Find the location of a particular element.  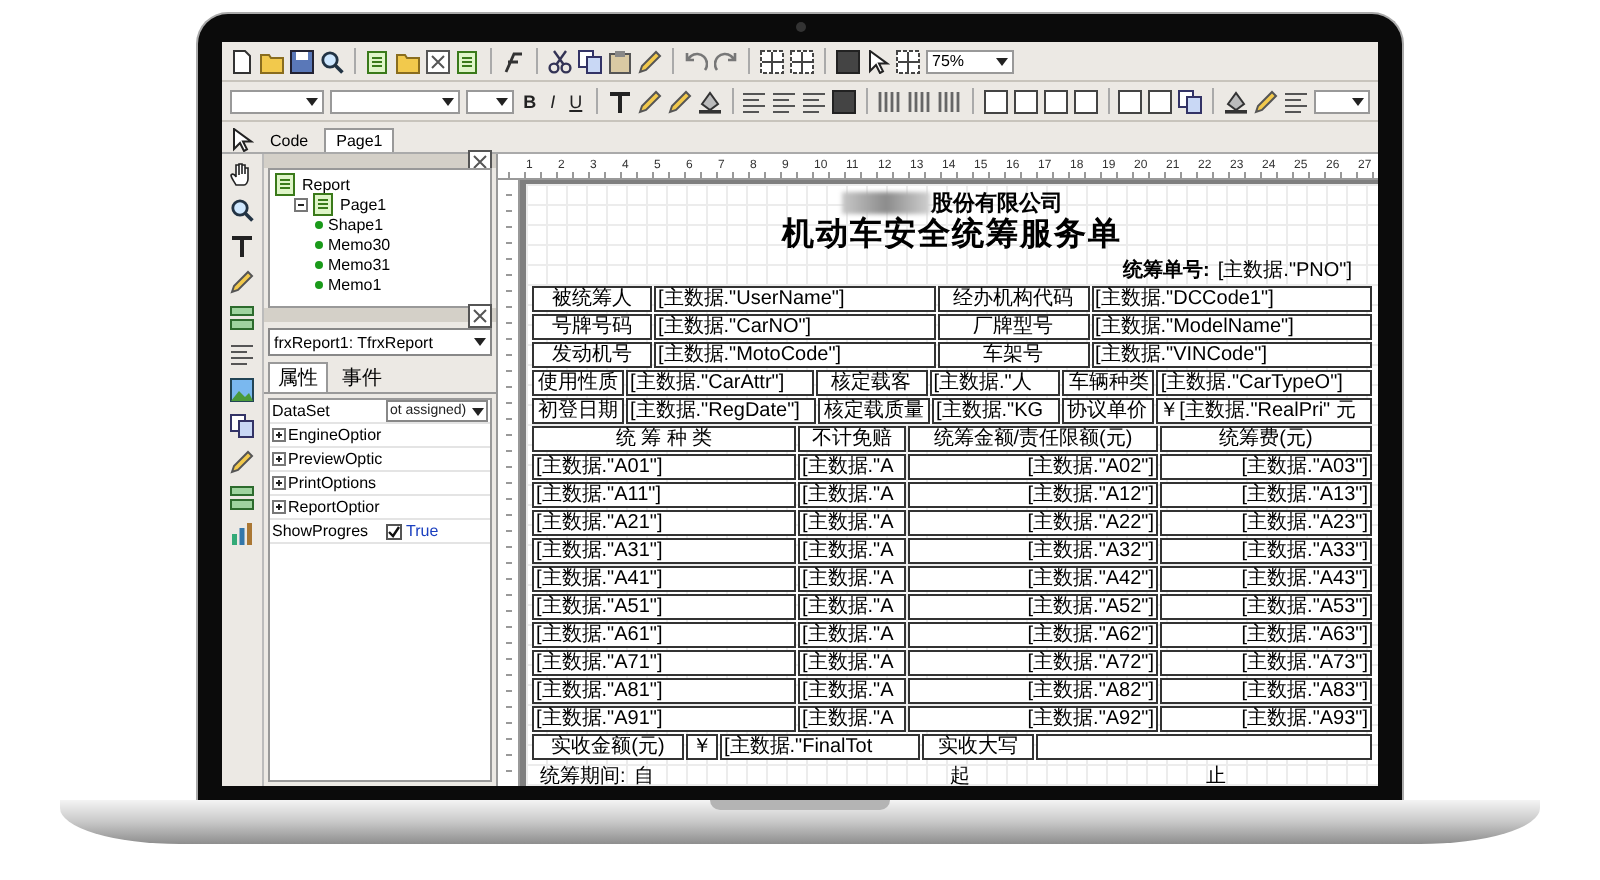

caret-icon is located at coordinates (480, 342).